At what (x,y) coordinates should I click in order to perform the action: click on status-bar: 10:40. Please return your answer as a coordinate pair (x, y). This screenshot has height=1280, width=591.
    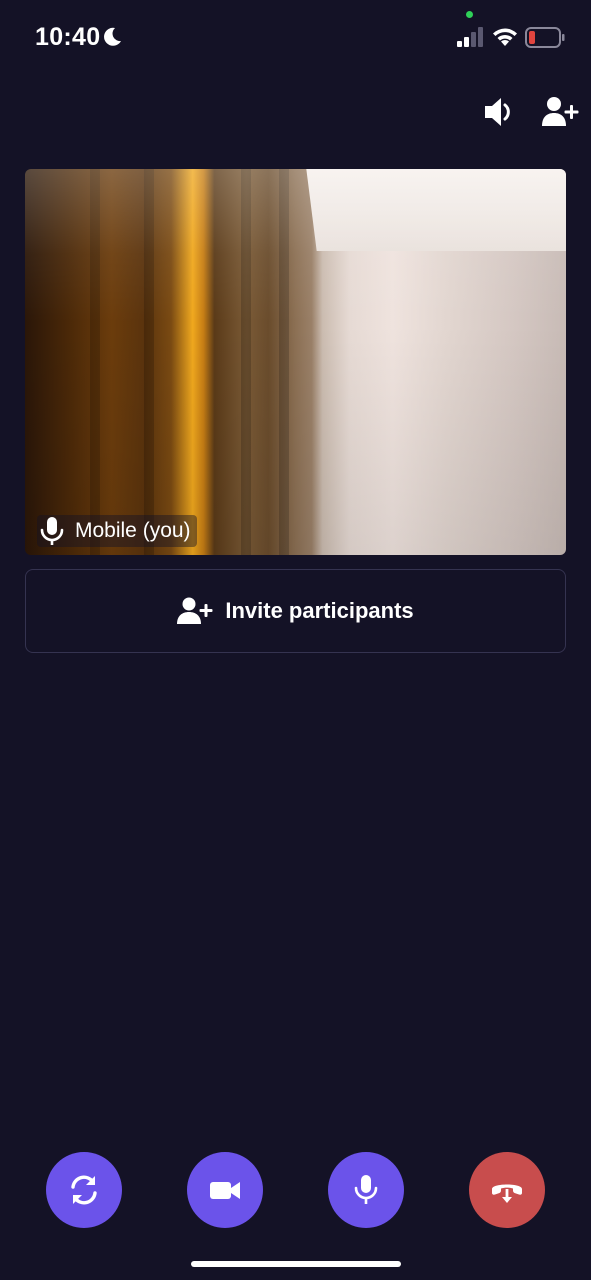
    Looking at the image, I should click on (295, 37).